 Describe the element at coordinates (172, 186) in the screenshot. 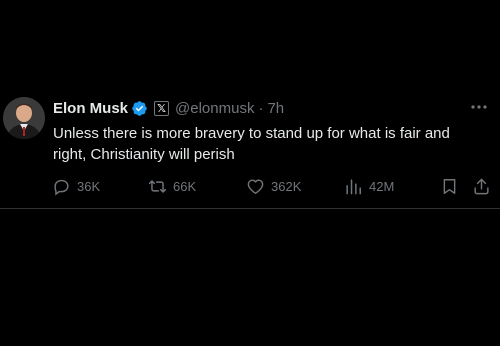

I see `retweet-button: 66K` at that location.